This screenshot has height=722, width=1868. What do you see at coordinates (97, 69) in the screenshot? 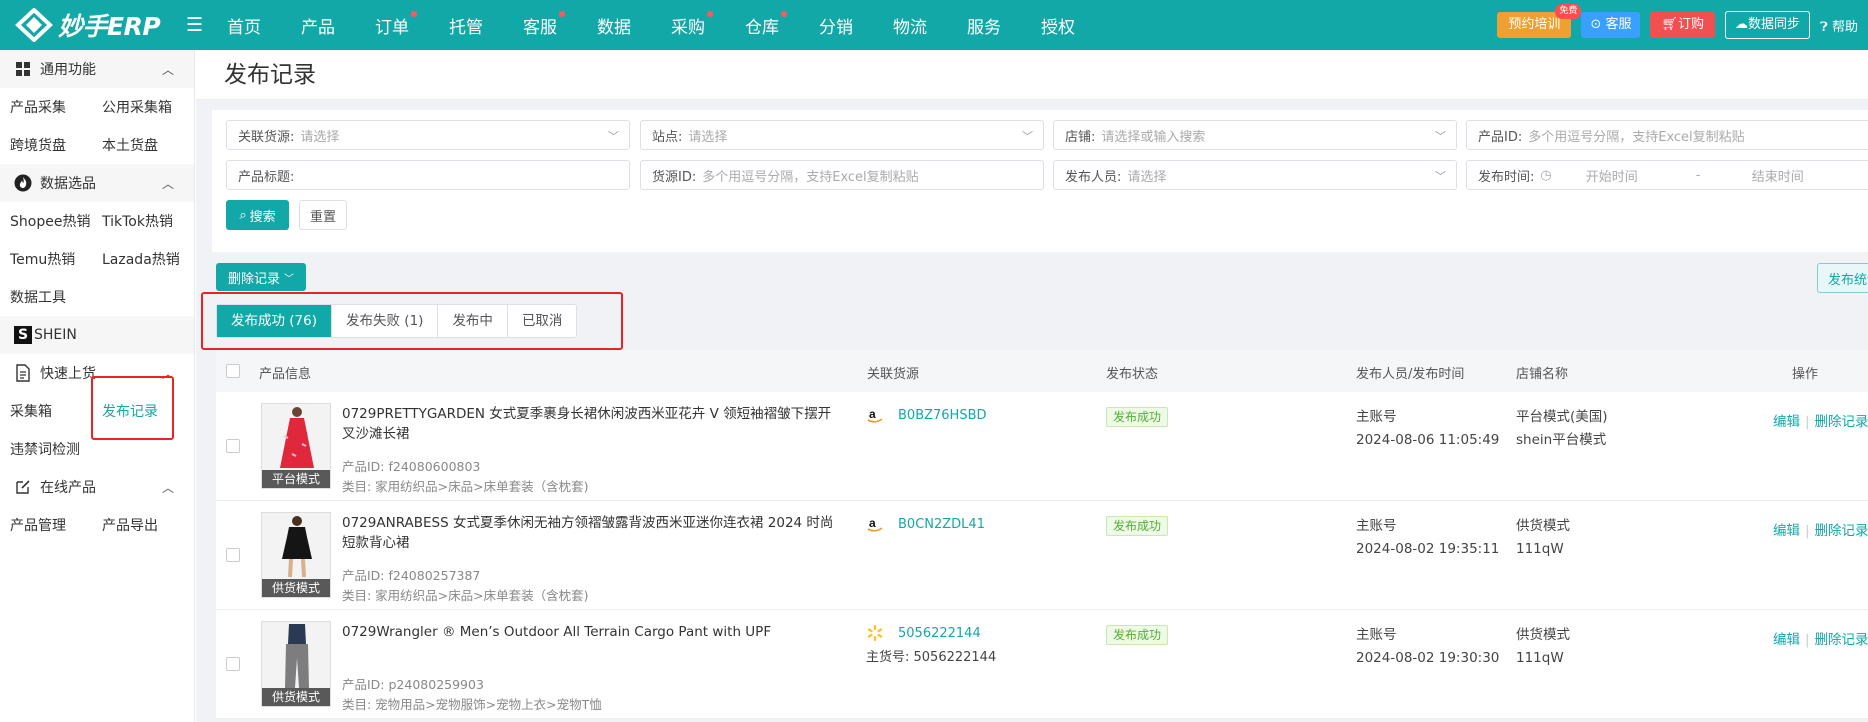
I see `sidebar-group-common: 通用功能 ︿` at bounding box center [97, 69].